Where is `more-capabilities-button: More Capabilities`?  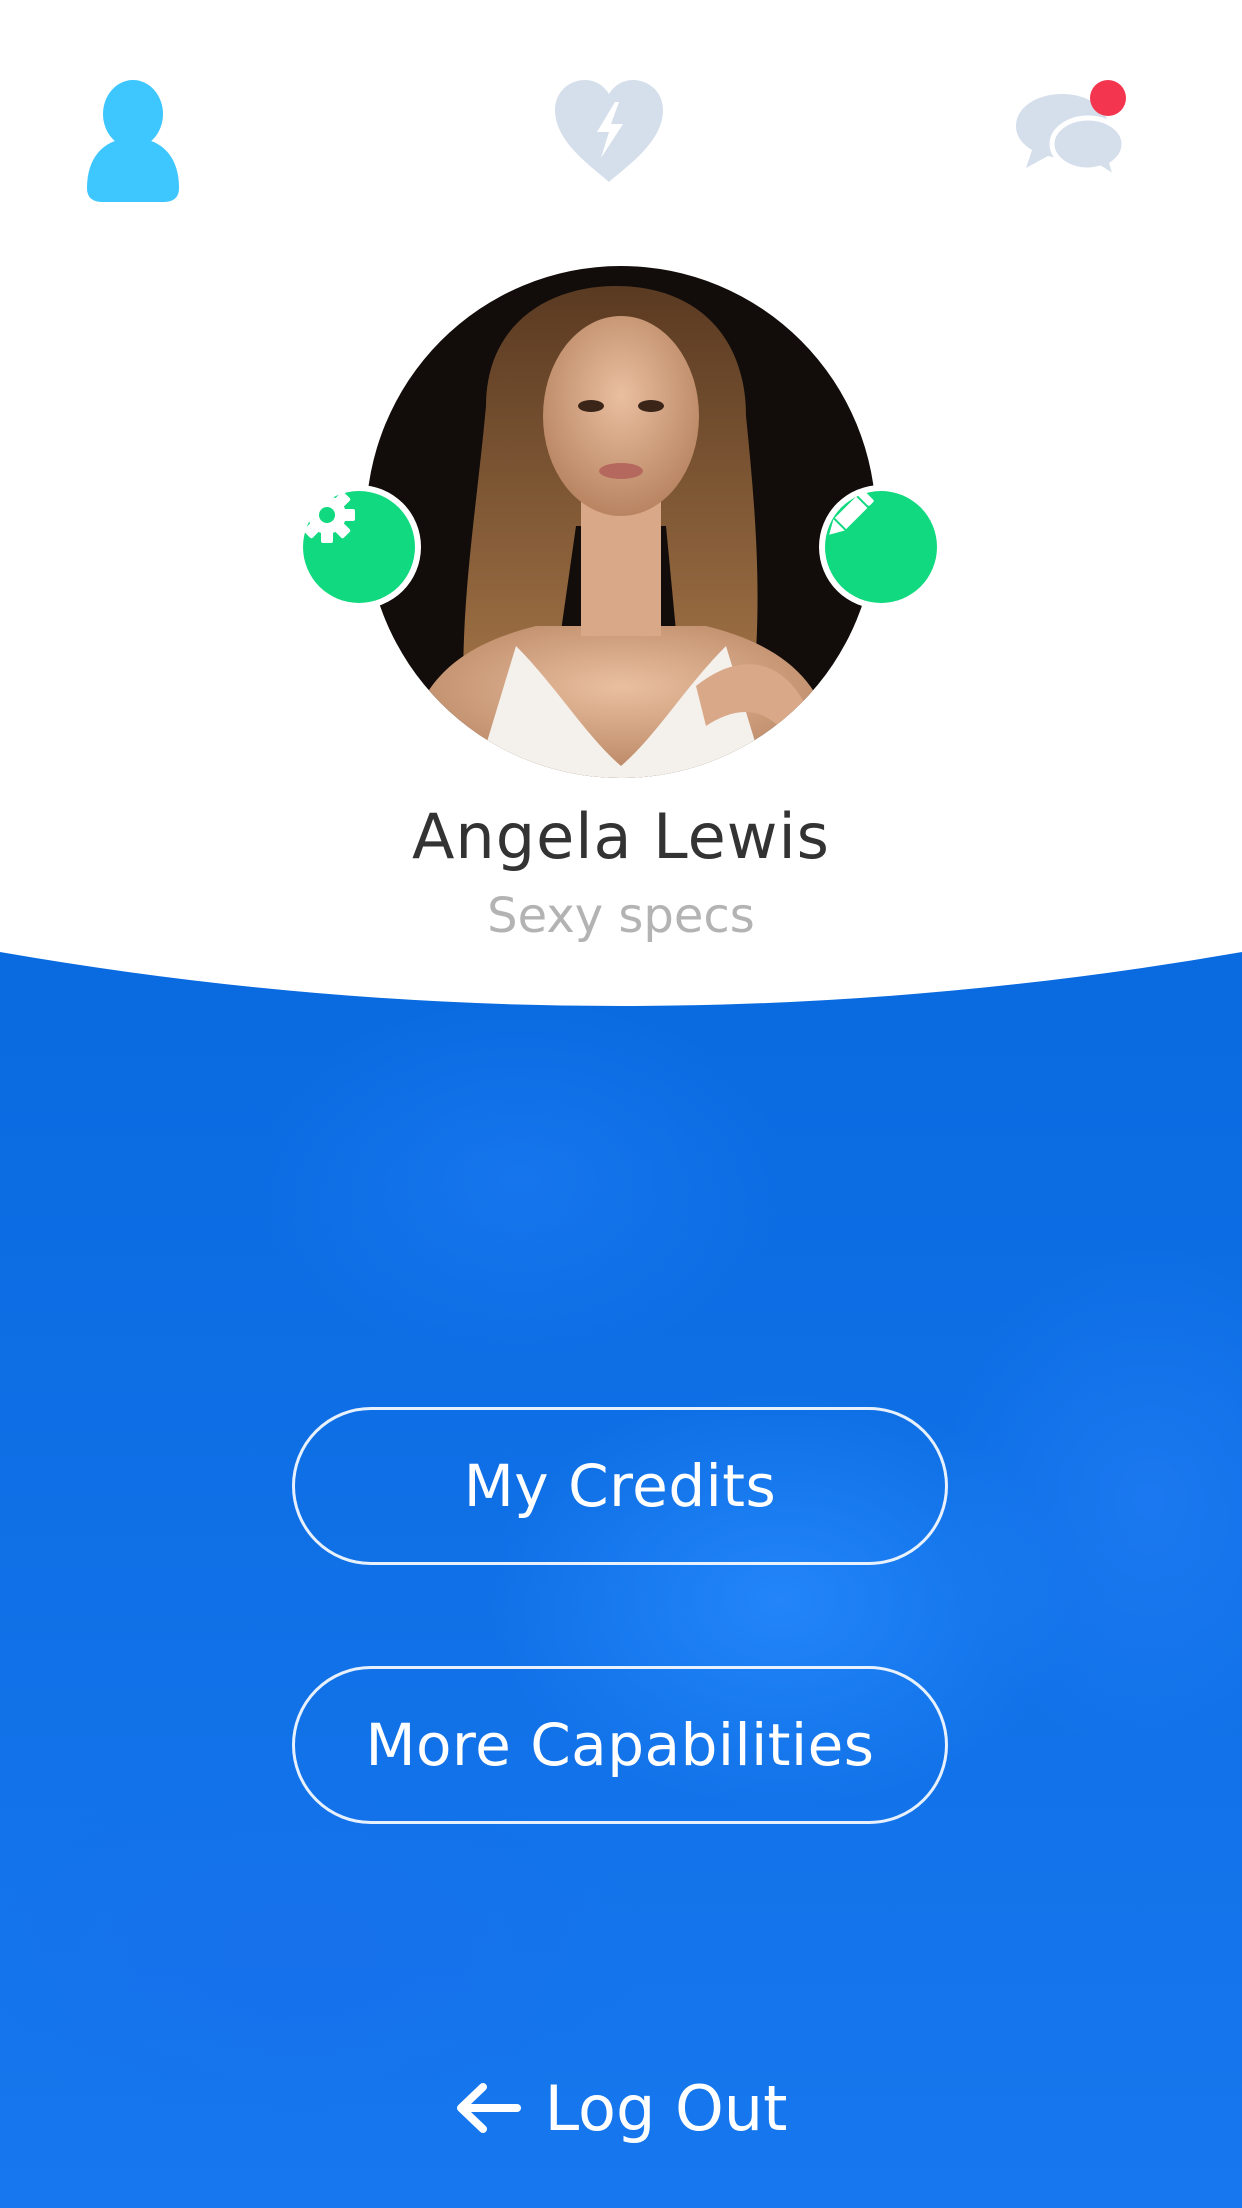
more-capabilities-button: More Capabilities is located at coordinates (620, 1745).